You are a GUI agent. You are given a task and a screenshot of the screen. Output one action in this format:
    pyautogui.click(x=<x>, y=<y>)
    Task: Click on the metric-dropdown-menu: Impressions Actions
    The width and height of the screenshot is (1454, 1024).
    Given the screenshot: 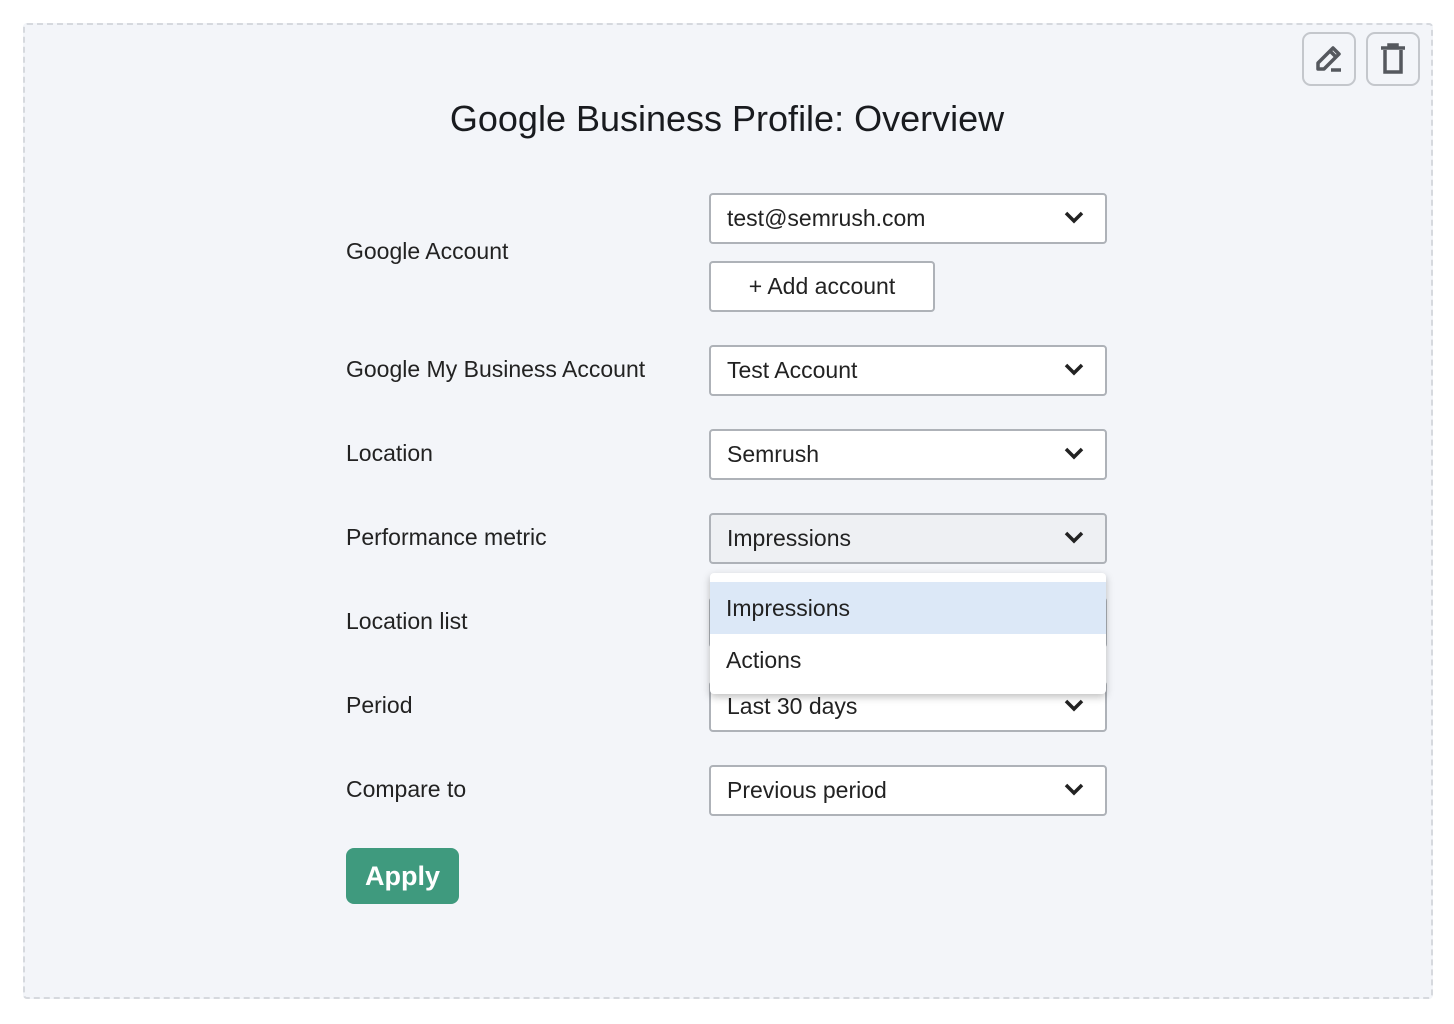 What is the action you would take?
    pyautogui.click(x=908, y=633)
    